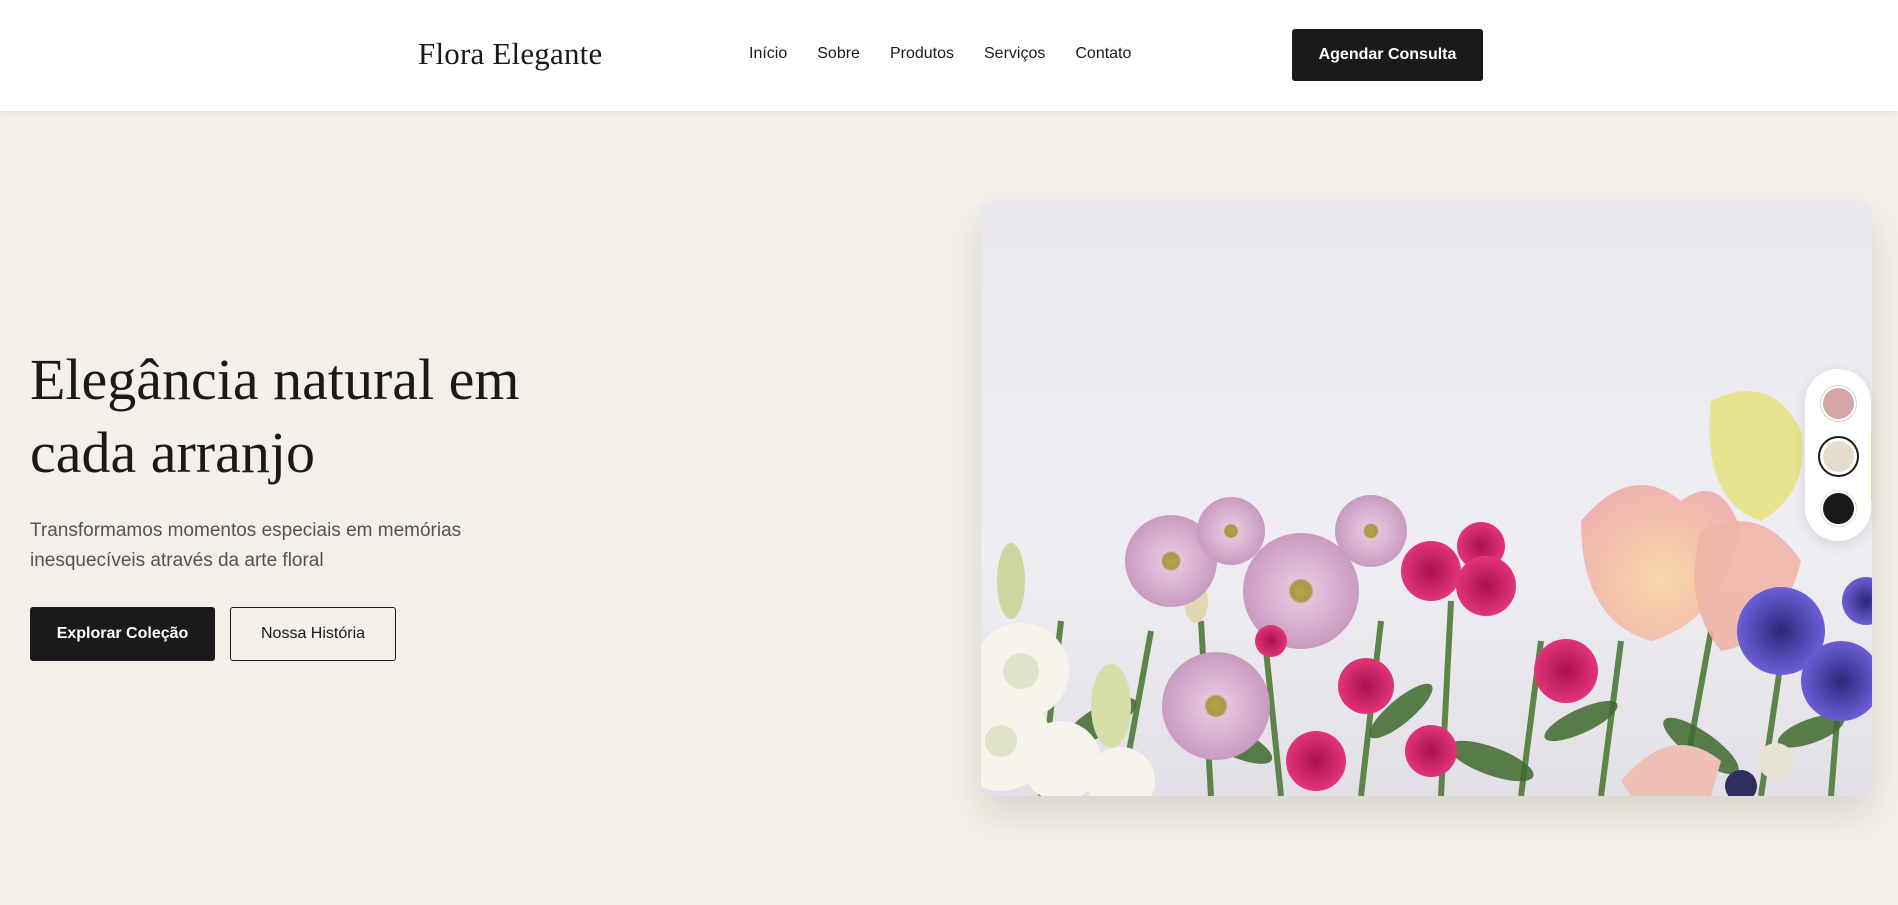 This screenshot has width=1898, height=905. Describe the element at coordinates (1103, 54) in the screenshot. I see `nav-link-contato: Contato` at that location.